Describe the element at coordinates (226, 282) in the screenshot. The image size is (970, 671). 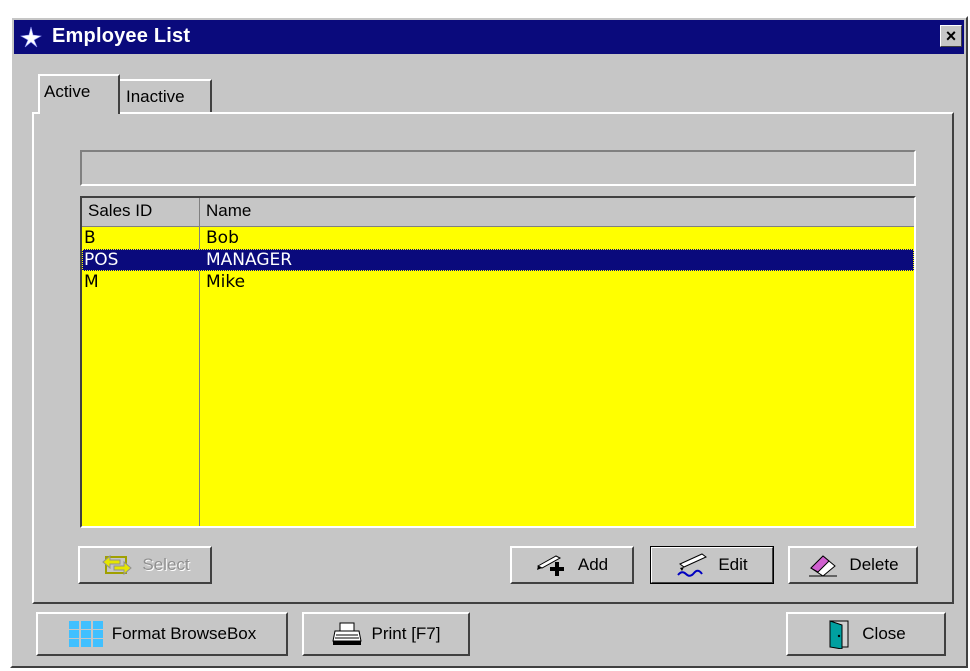
I see `name-cell: Mike` at that location.